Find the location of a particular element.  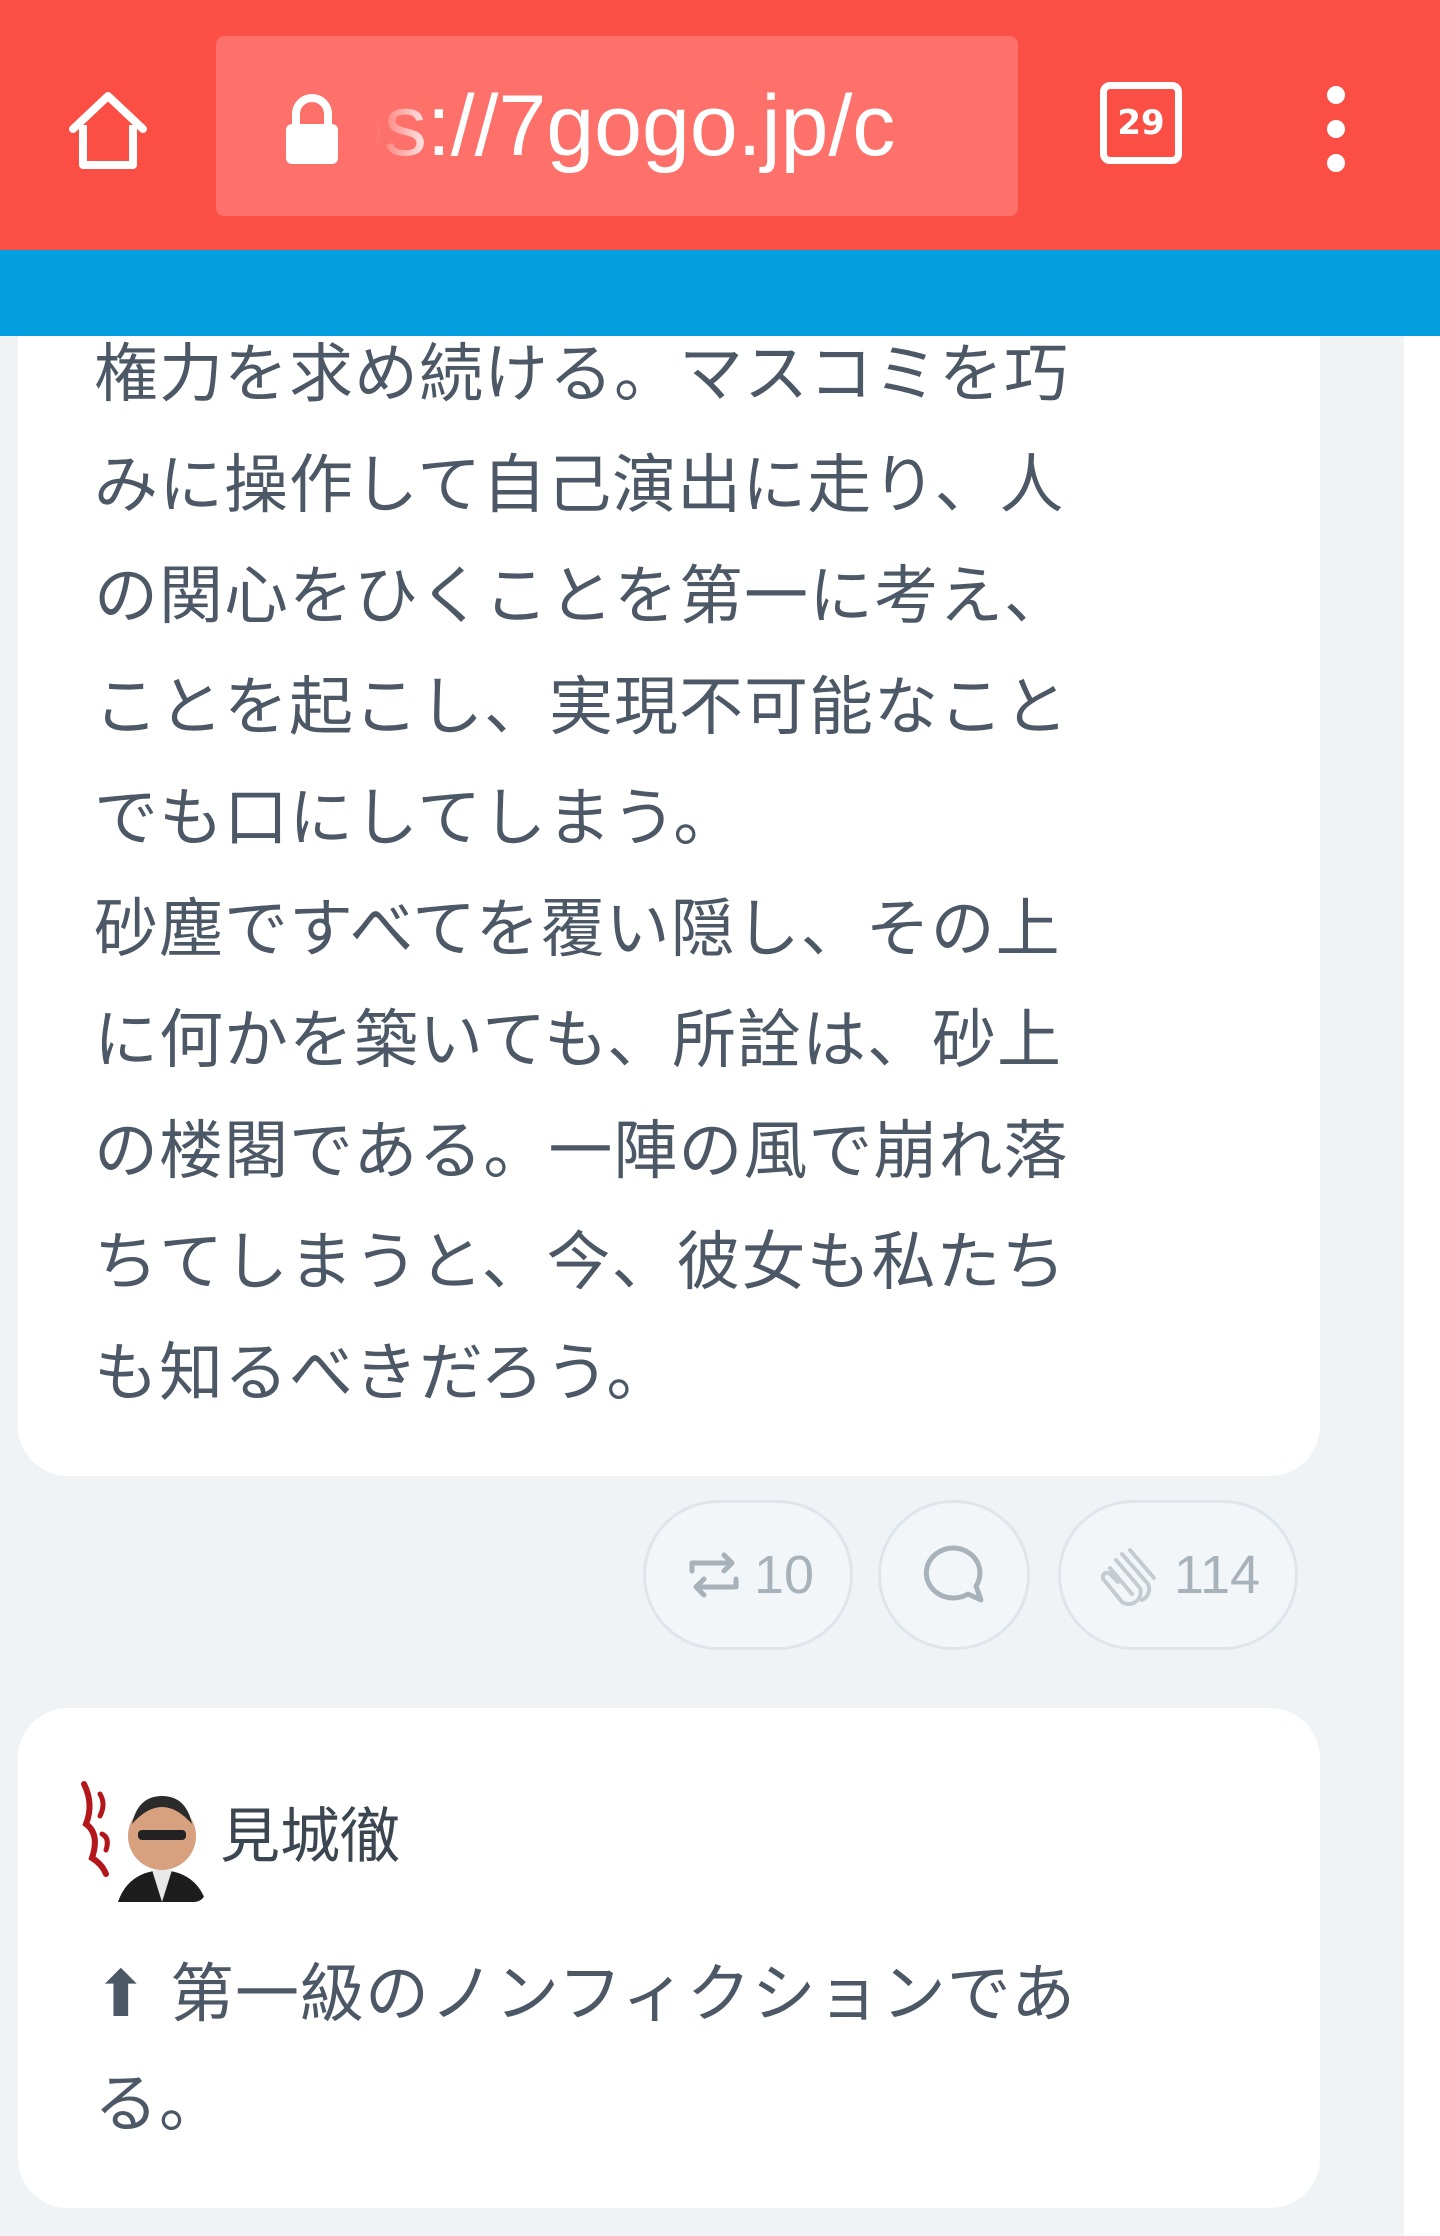

home-icon is located at coordinates (108, 130).